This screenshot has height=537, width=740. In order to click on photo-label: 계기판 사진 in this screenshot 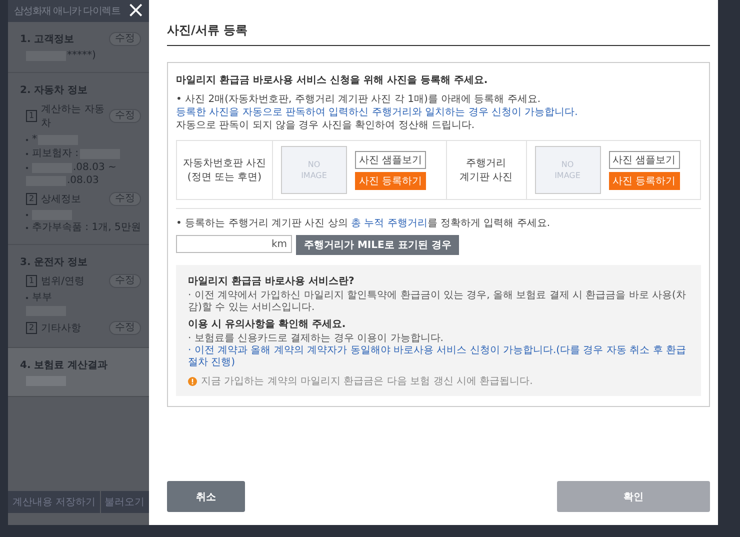, I will do `click(486, 177)`.